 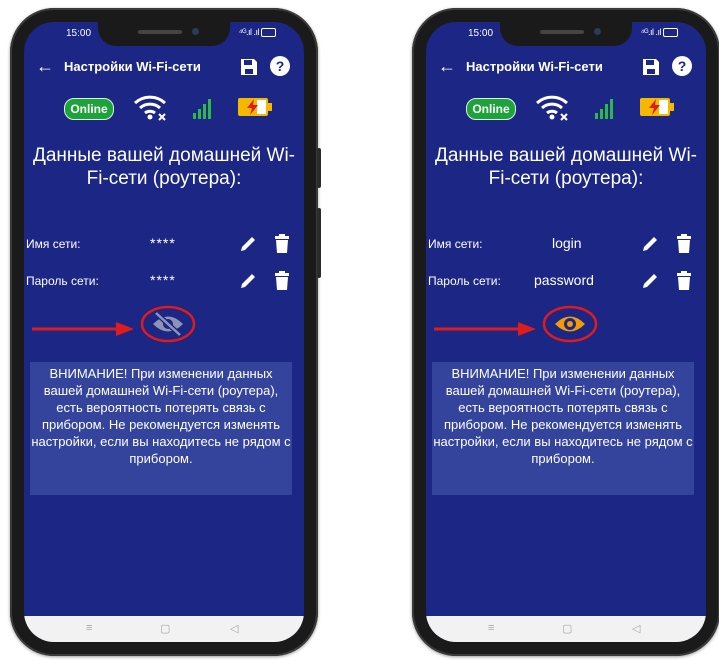 I want to click on network-name-value: login, so click(x=567, y=243).